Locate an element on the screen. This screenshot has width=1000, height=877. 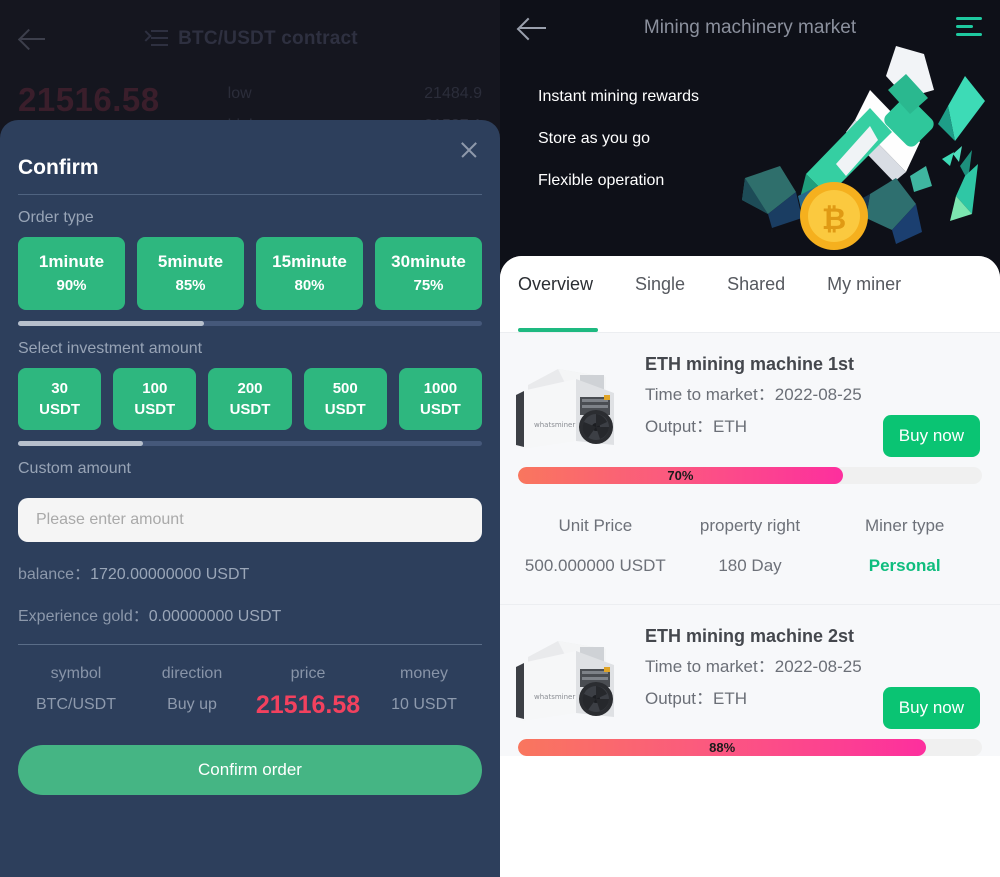
spec-col-unit-price: Unit Price 500.000000 USDT is located at coordinates (595, 546).